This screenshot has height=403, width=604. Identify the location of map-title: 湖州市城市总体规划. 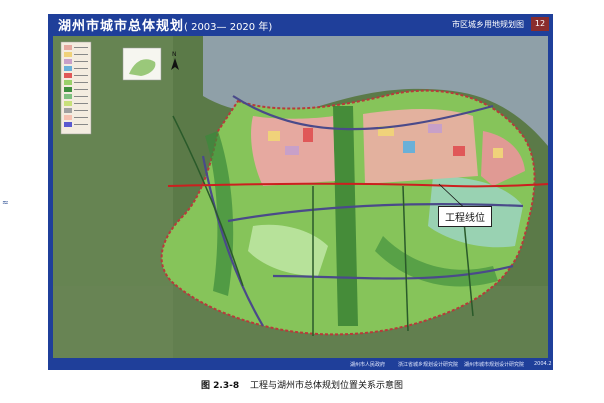
(121, 26).